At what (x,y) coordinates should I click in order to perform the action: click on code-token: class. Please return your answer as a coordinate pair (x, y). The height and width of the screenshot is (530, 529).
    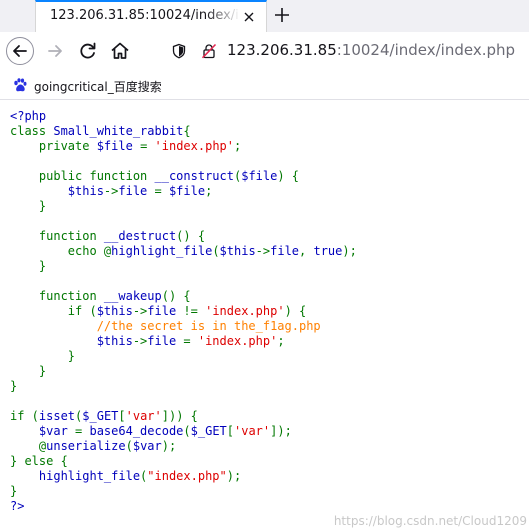
    Looking at the image, I should click on (32, 131).